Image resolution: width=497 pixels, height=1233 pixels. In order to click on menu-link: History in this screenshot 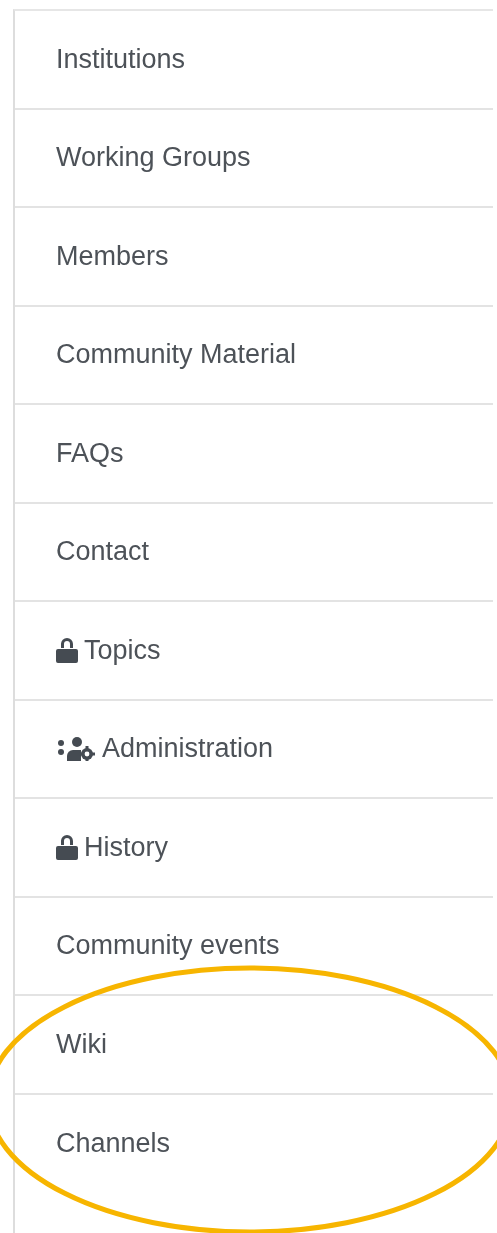, I will do `click(126, 847)`.